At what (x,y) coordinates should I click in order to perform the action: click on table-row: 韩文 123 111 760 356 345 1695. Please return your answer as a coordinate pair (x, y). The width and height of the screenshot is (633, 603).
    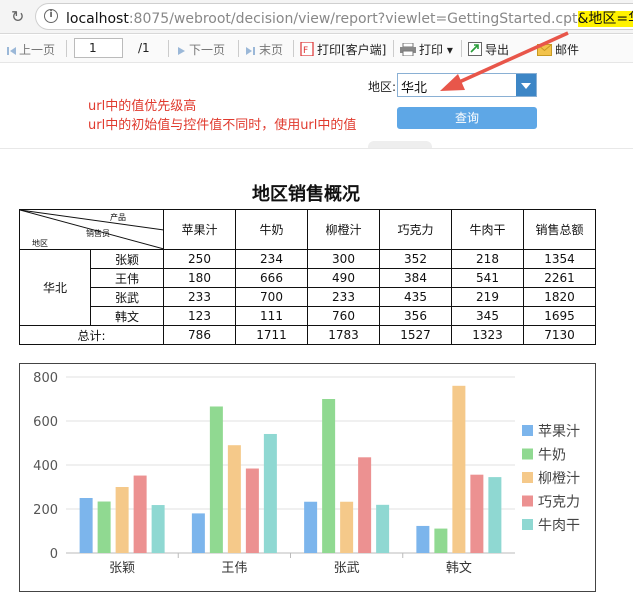
    Looking at the image, I should click on (308, 316).